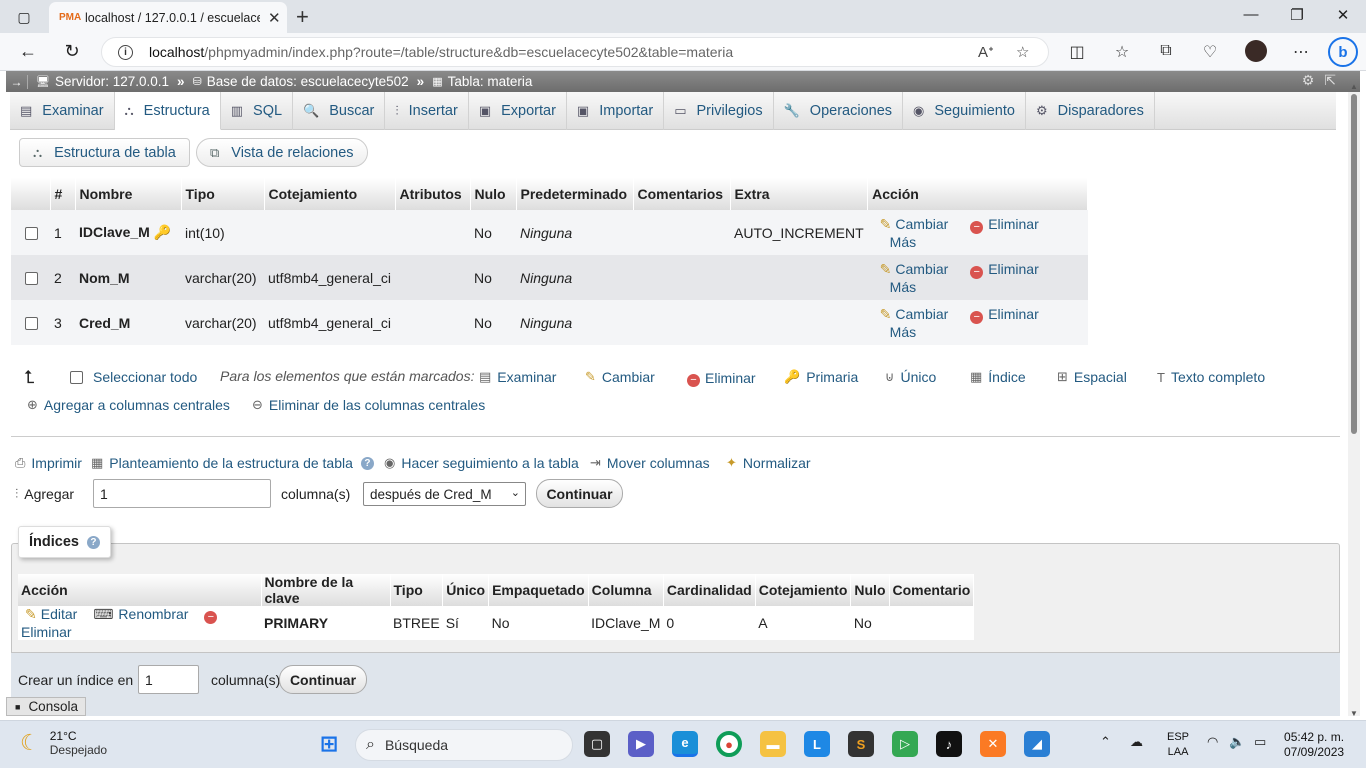 Image resolution: width=1366 pixels, height=768 pixels. What do you see at coordinates (182, 493) in the screenshot?
I see `add-columns-count-input: 1` at bounding box center [182, 493].